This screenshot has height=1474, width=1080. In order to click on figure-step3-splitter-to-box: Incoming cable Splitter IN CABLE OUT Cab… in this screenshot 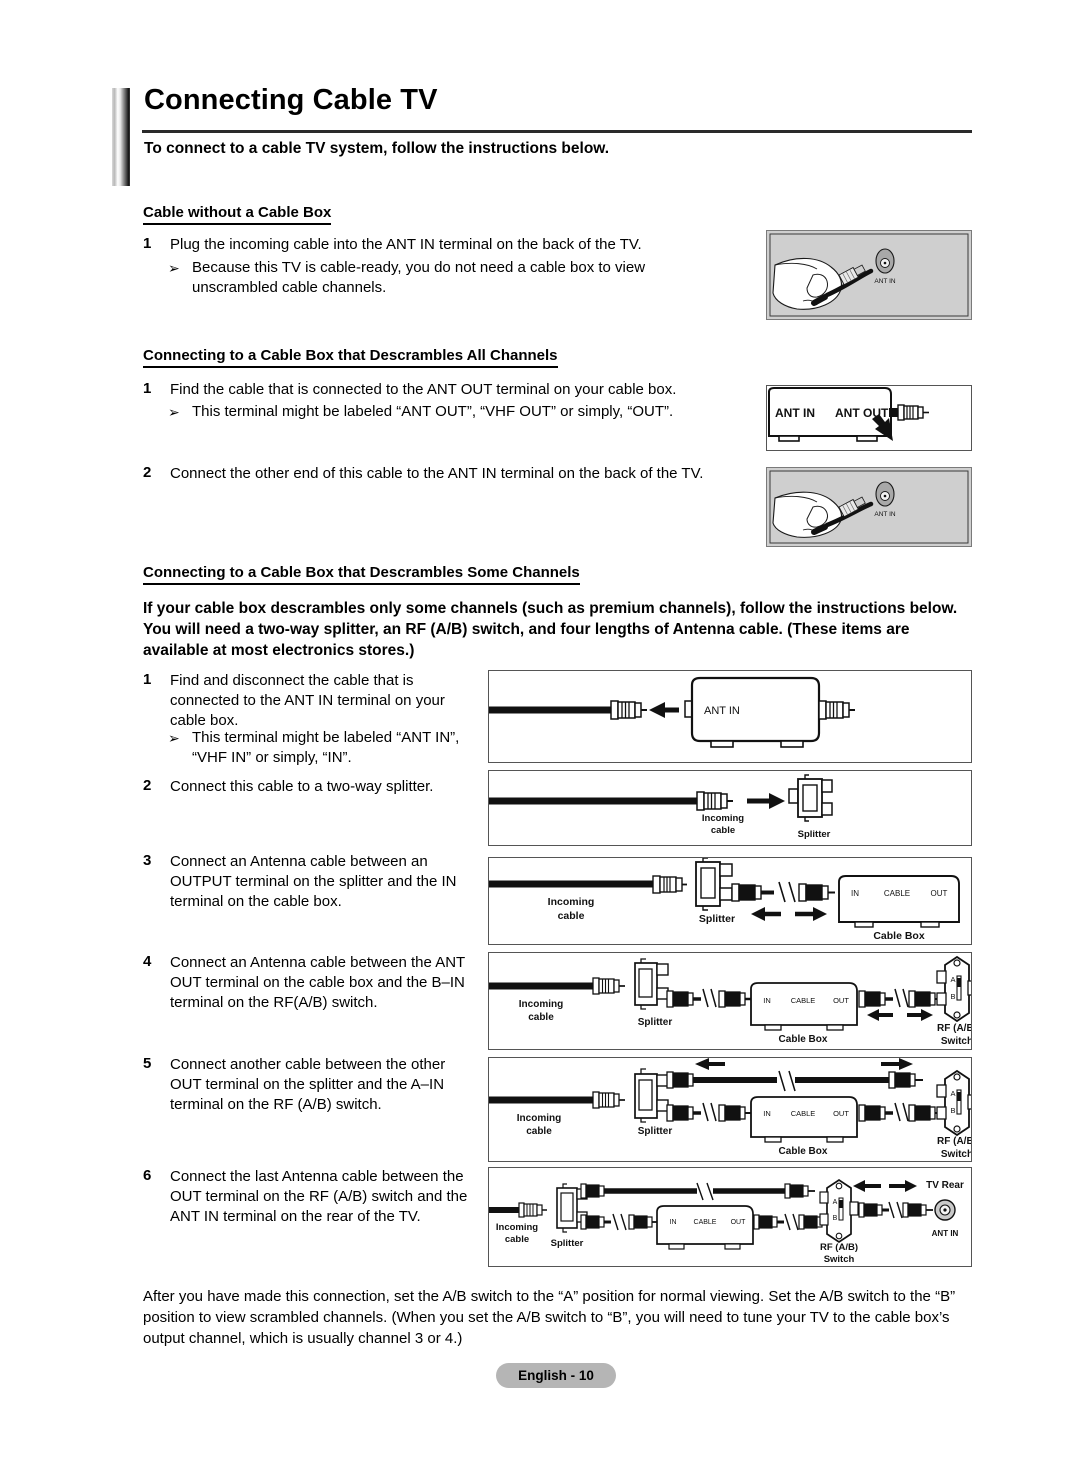, I will do `click(730, 901)`.